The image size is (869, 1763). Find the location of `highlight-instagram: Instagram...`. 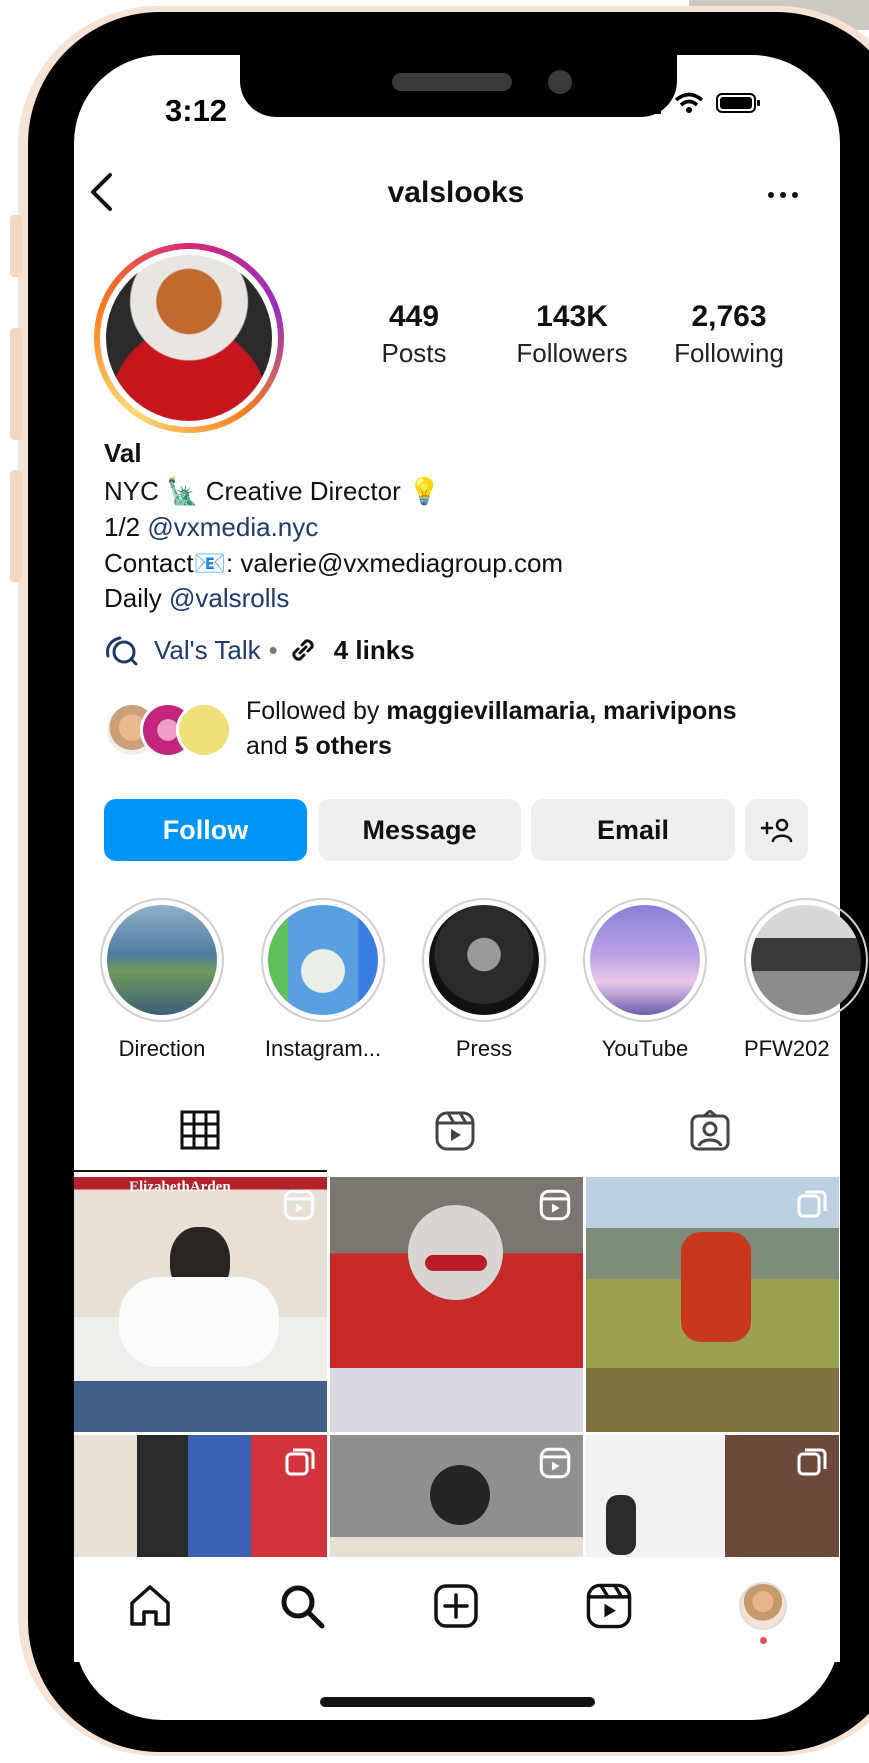

highlight-instagram: Instagram... is located at coordinates (323, 980).